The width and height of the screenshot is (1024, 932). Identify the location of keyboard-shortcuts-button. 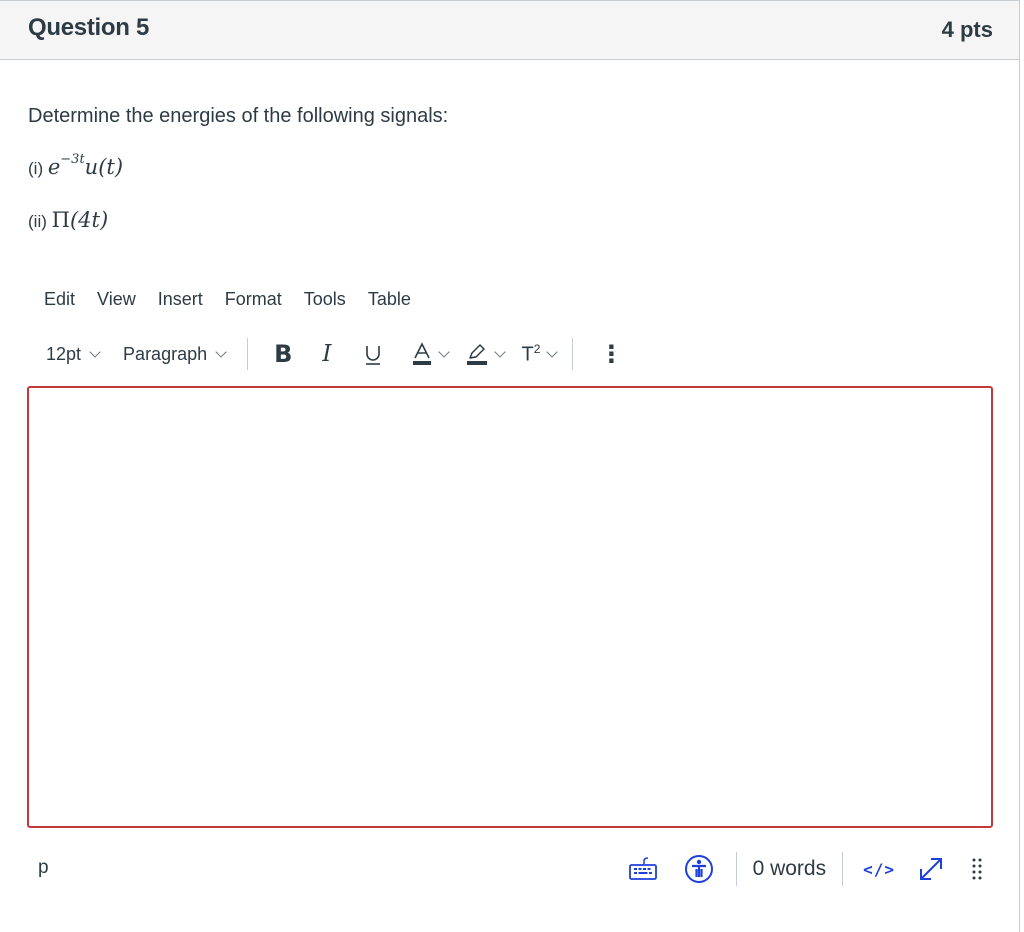
(643, 869).